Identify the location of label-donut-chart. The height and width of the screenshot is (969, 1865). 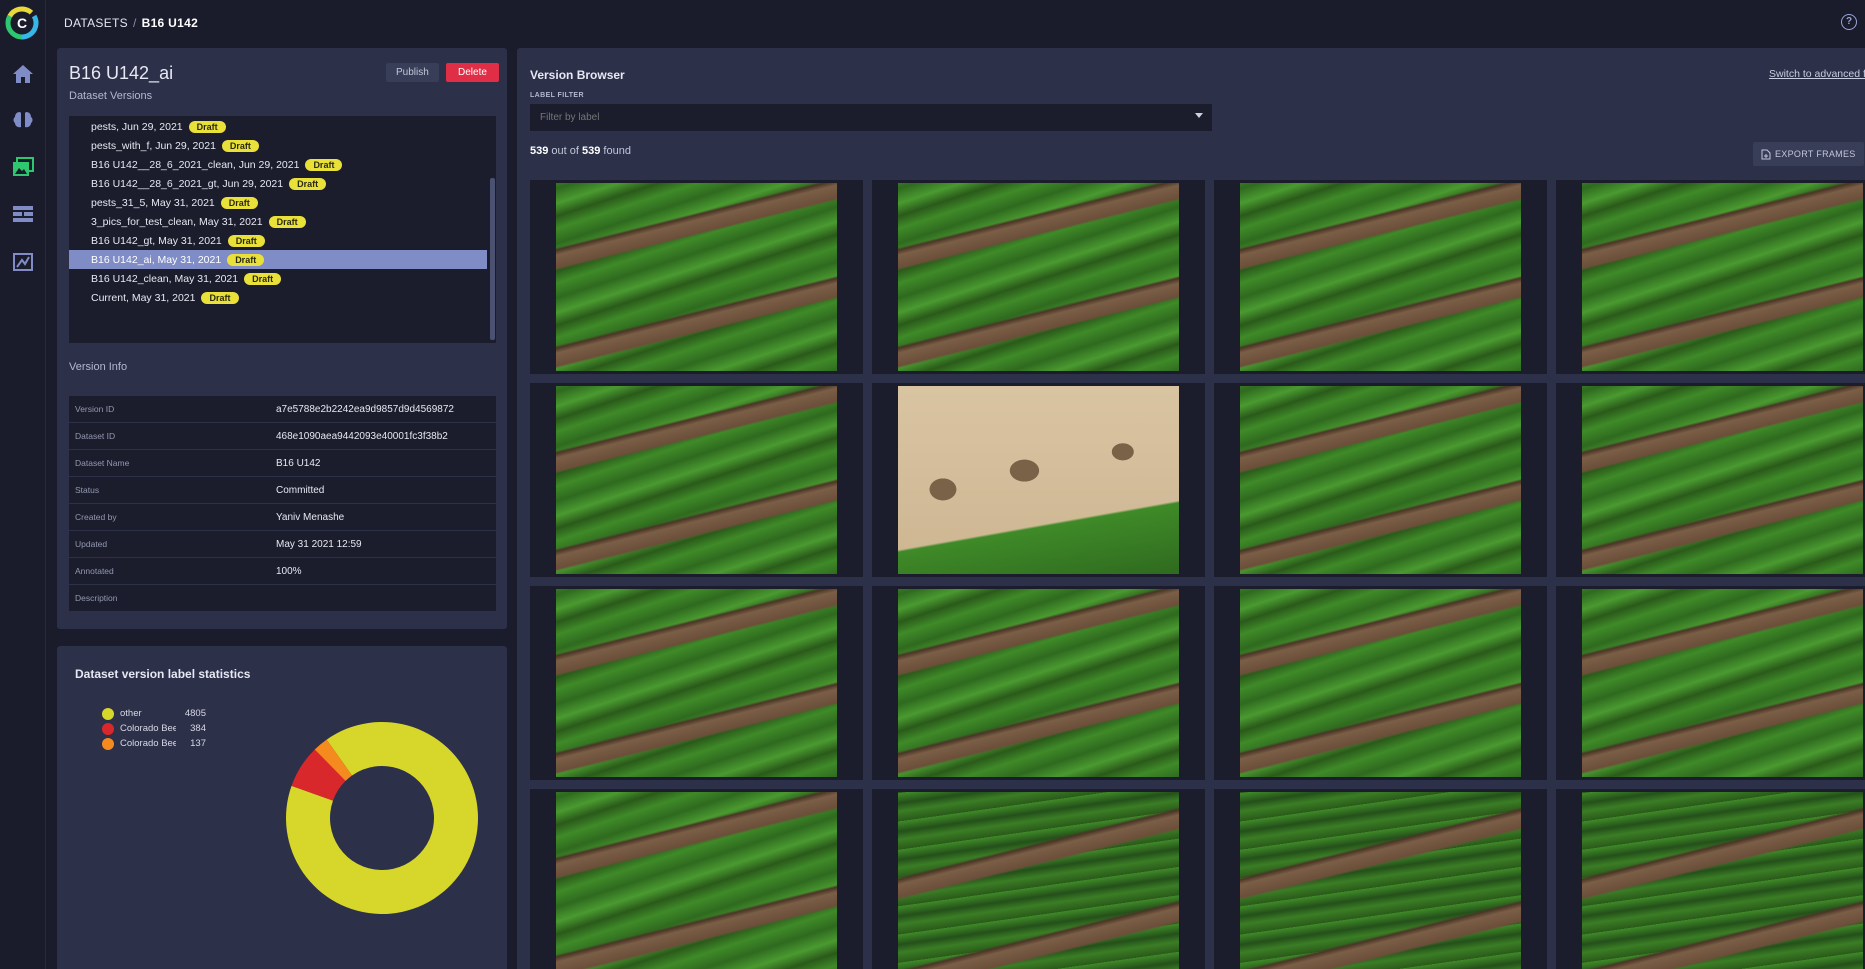
(382, 818).